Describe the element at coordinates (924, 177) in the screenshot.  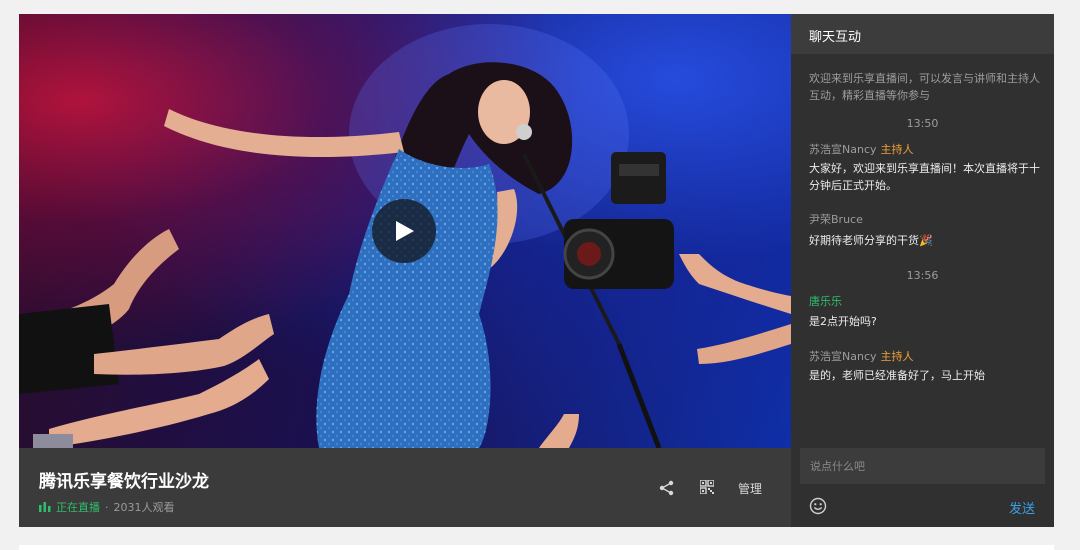
I see `message-text: 大家好，欢迎来到乐享直播间！本次直播将于十分钟后正式开始。` at that location.